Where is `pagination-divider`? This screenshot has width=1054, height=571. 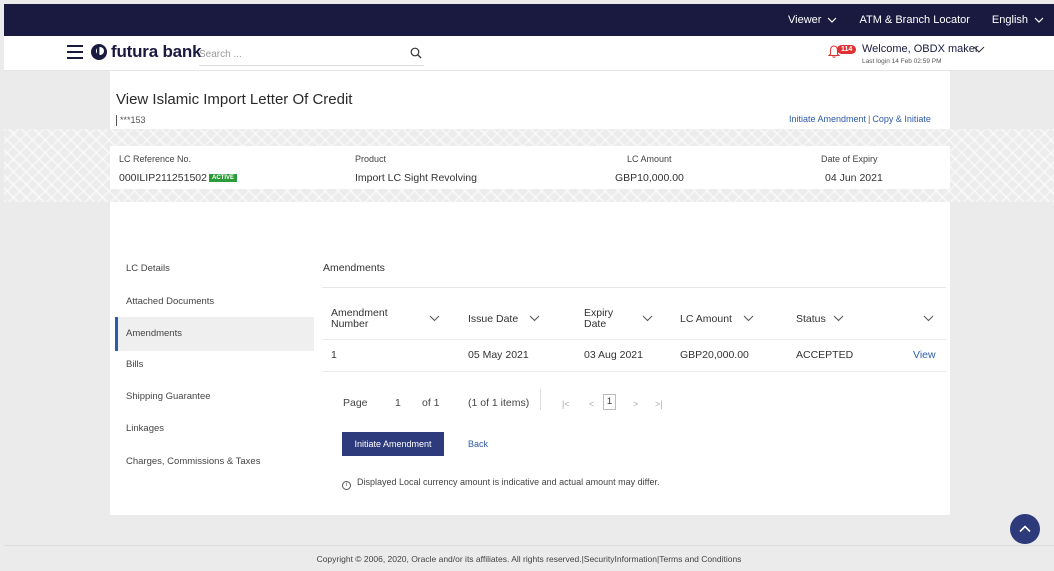
pagination-divider is located at coordinates (540, 399).